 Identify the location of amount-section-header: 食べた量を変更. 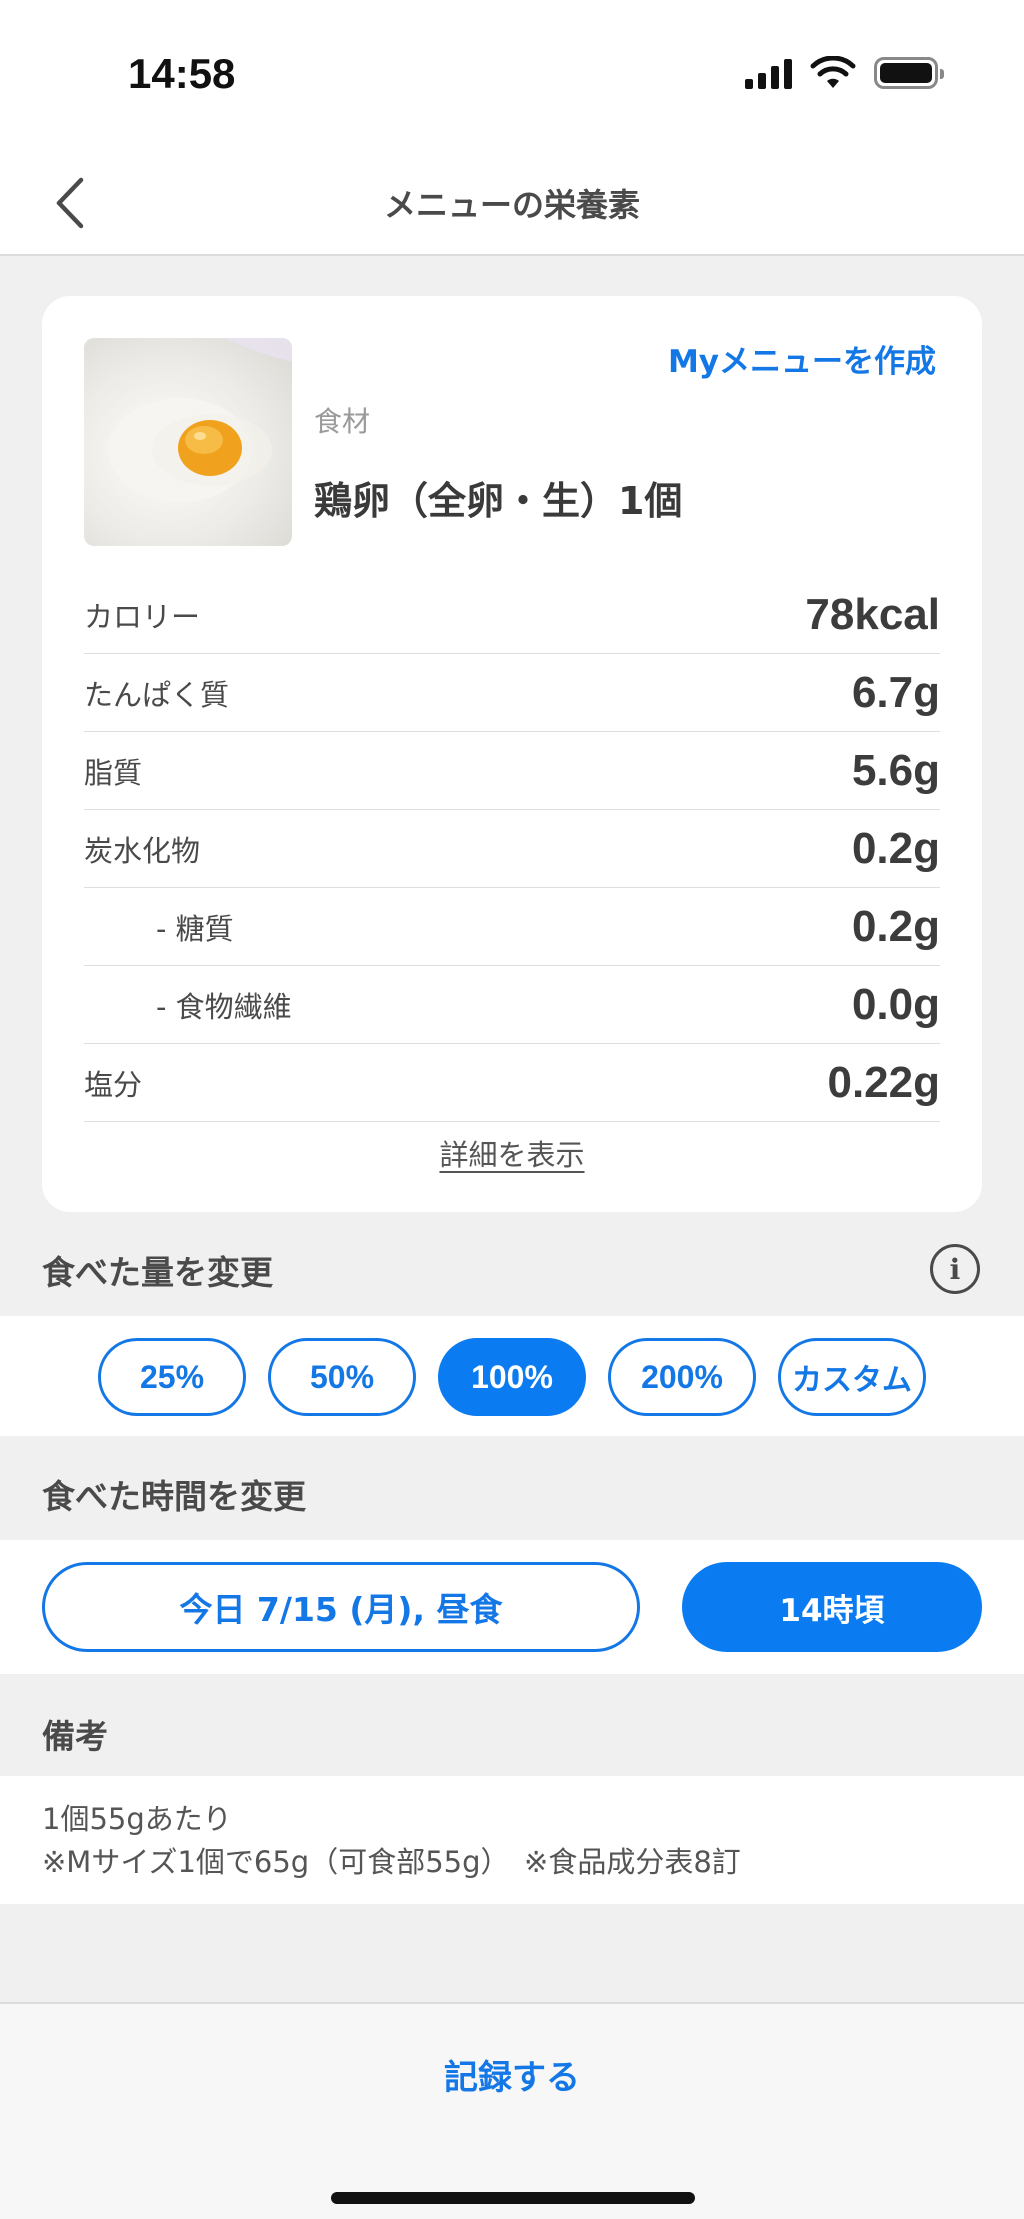
(157, 1272).